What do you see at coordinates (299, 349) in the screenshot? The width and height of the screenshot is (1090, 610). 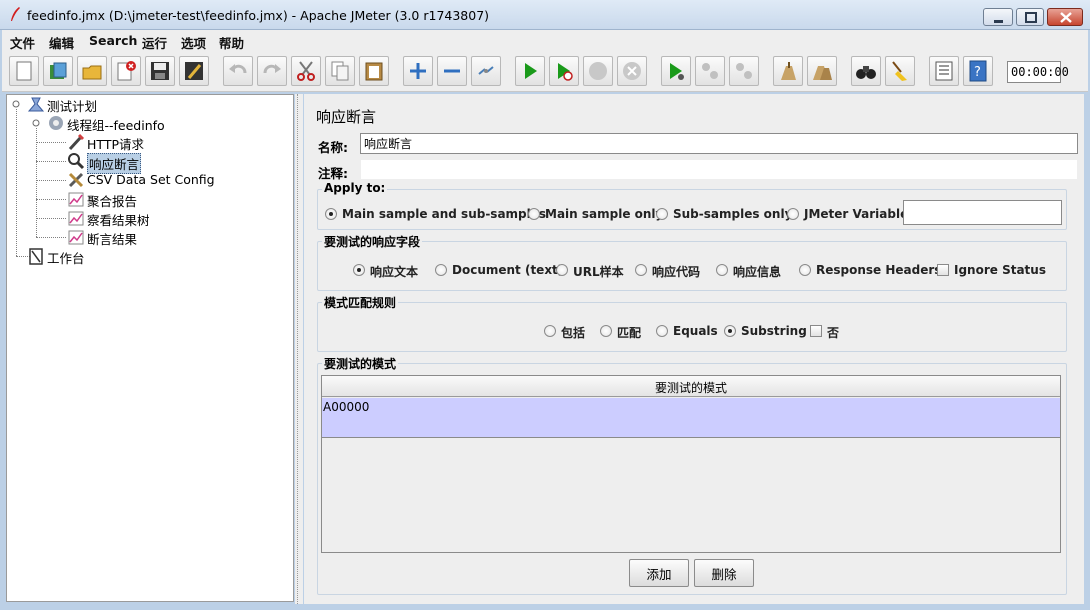 I see `pane-splitter` at bounding box center [299, 349].